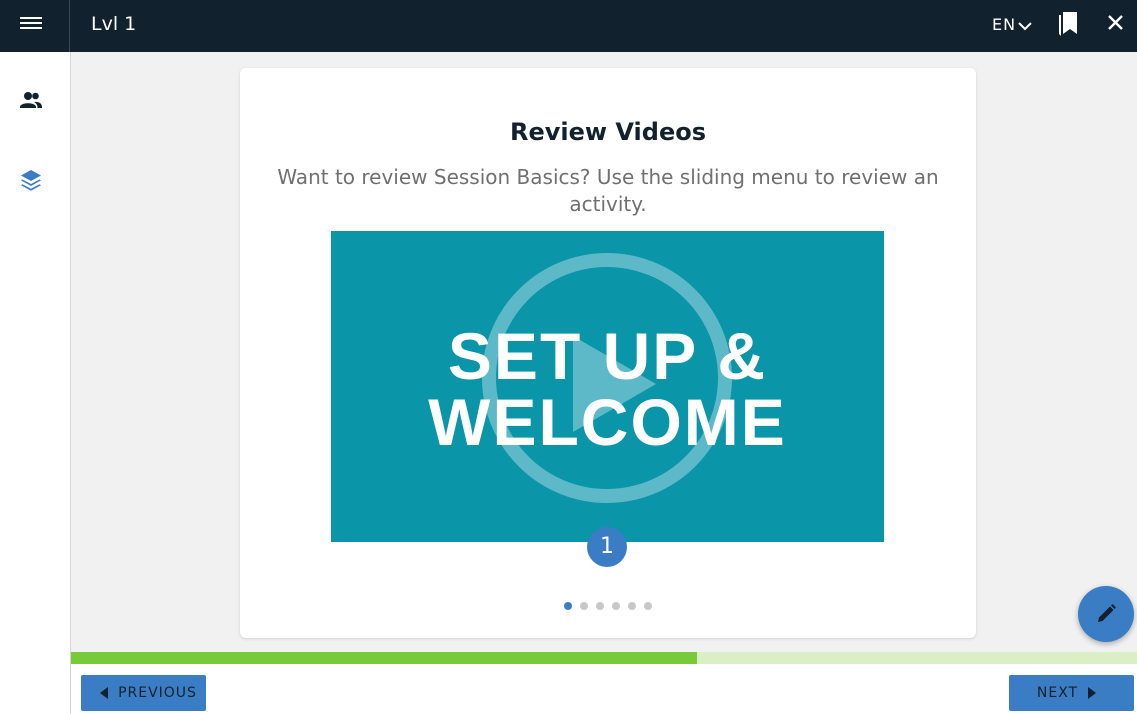 This screenshot has width=1137, height=714. I want to click on top-bar: Lvl 1 EN, so click(568, 26).